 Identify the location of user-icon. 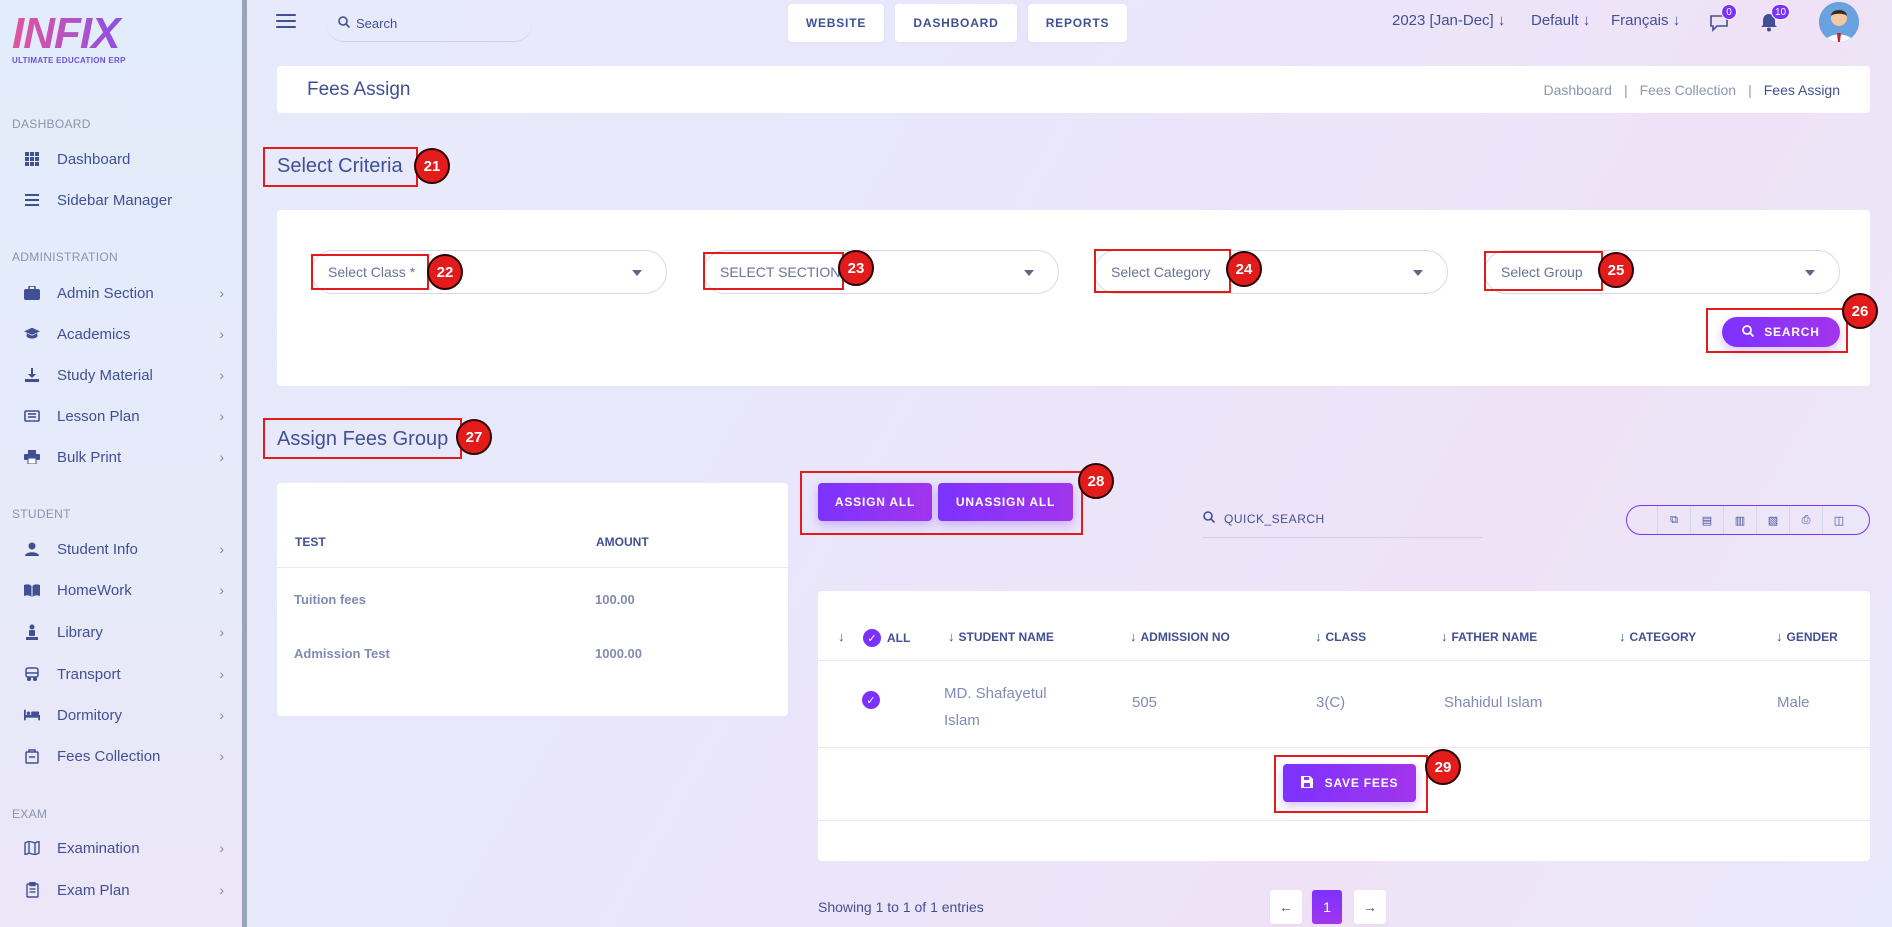
(32, 549).